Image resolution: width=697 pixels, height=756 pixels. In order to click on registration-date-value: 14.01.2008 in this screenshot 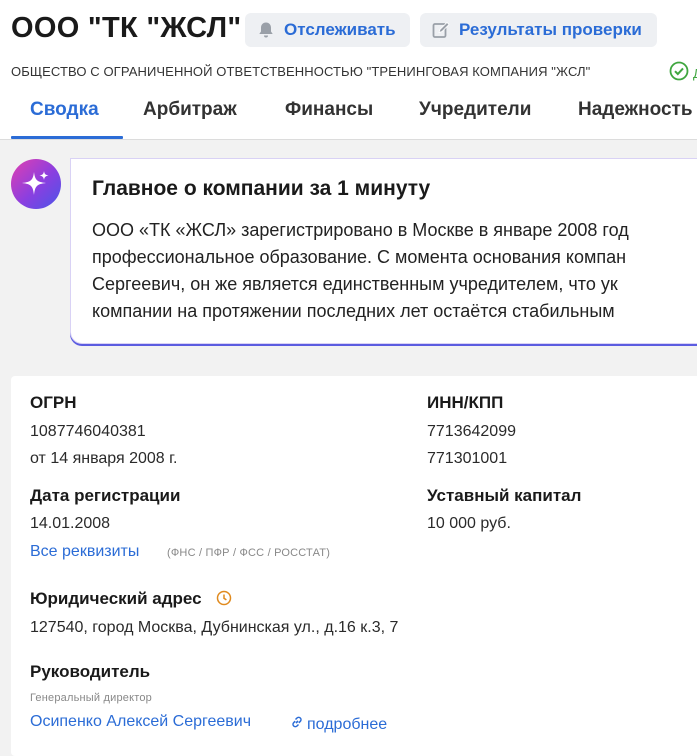, I will do `click(70, 523)`.